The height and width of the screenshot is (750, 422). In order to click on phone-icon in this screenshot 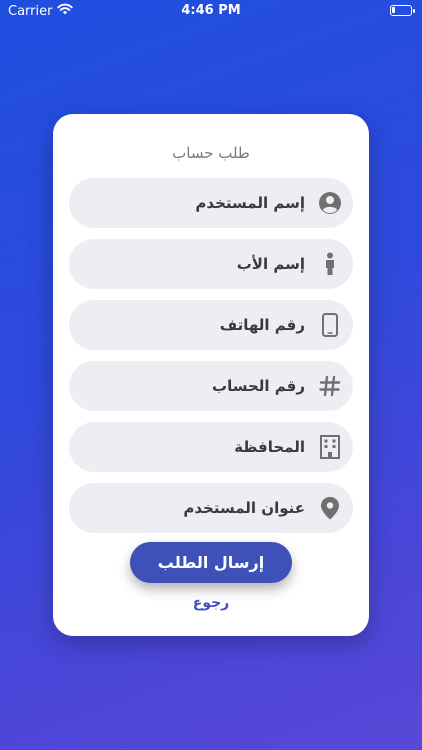, I will do `click(330, 325)`.